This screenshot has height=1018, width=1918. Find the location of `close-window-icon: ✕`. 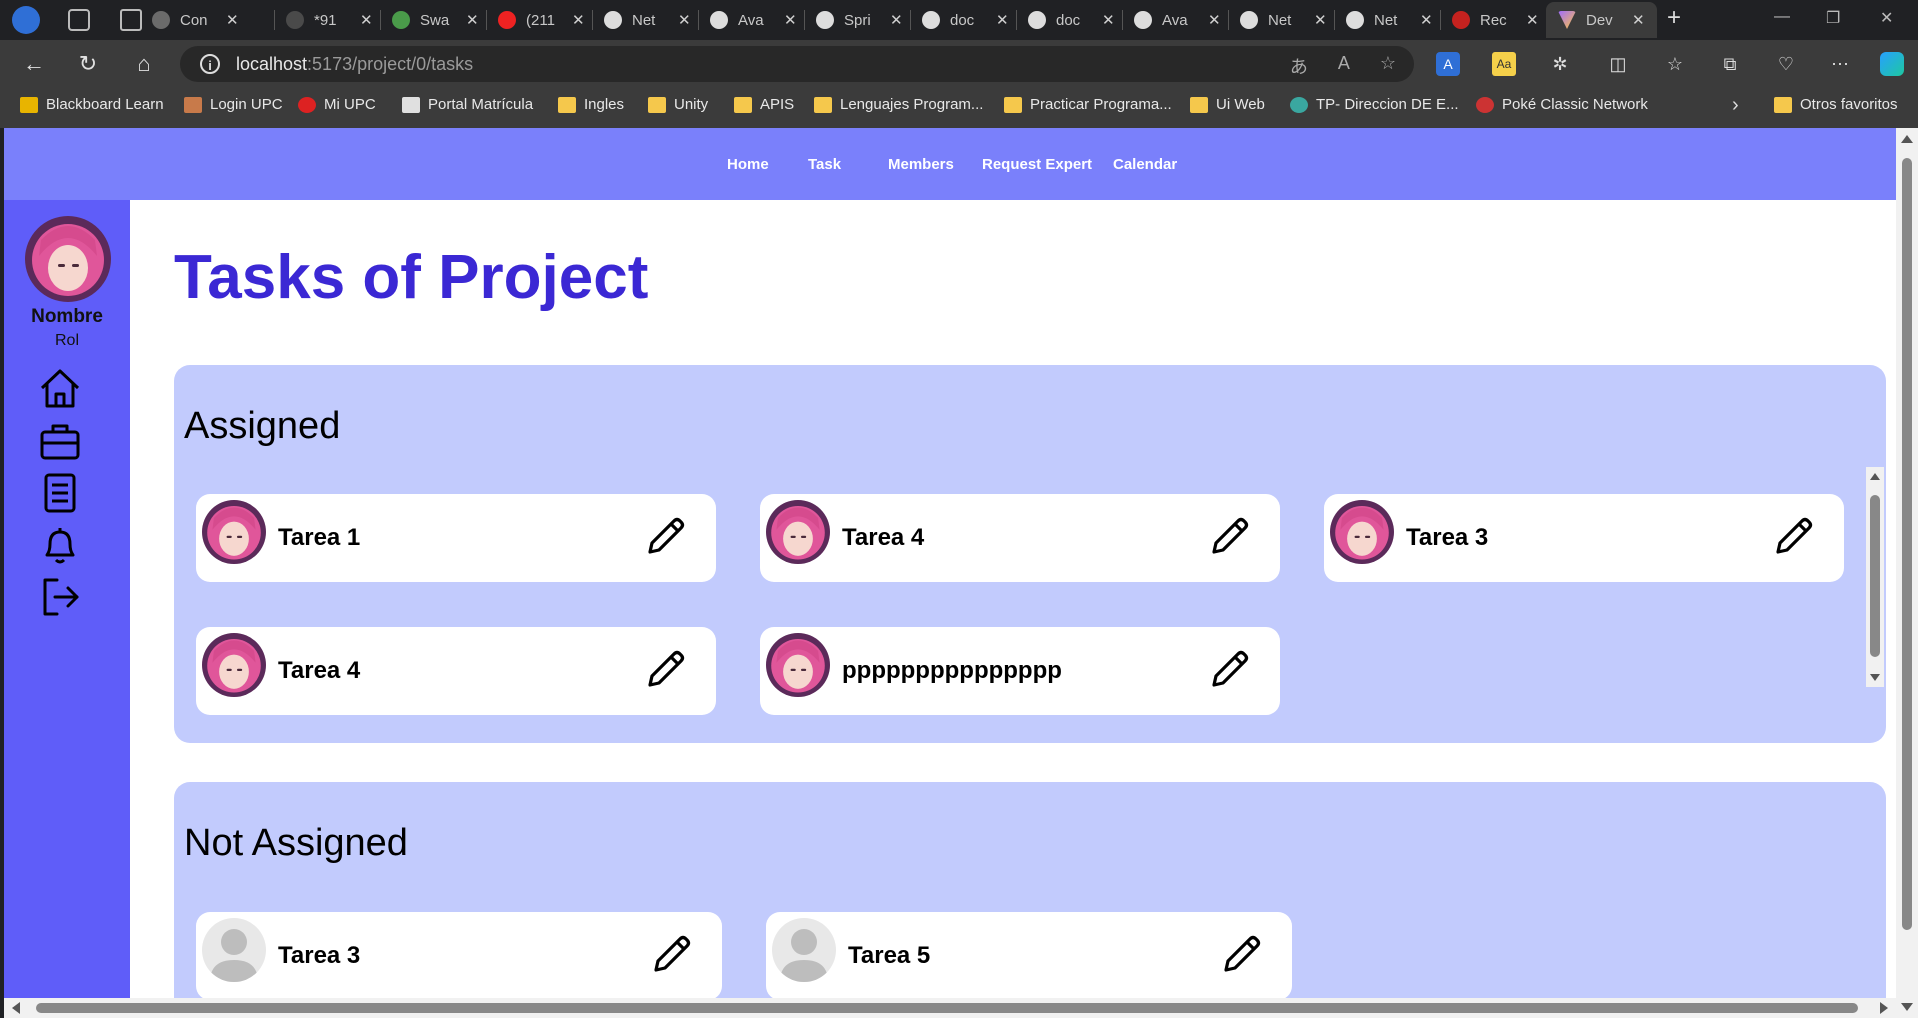

close-window-icon: ✕ is located at coordinates (1886, 18).